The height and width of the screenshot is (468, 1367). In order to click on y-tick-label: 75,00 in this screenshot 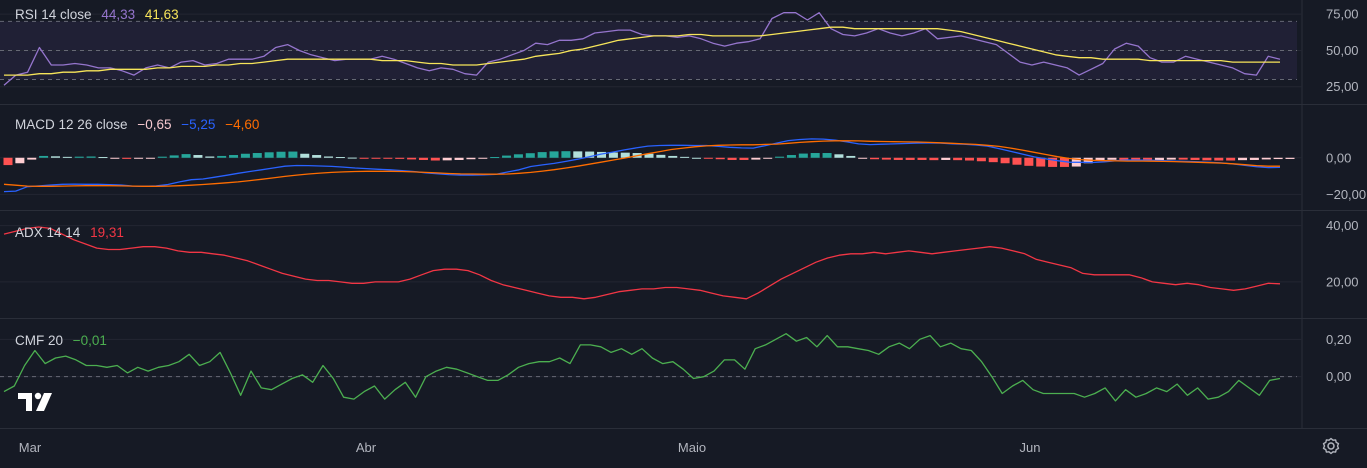, I will do `click(1342, 14)`.